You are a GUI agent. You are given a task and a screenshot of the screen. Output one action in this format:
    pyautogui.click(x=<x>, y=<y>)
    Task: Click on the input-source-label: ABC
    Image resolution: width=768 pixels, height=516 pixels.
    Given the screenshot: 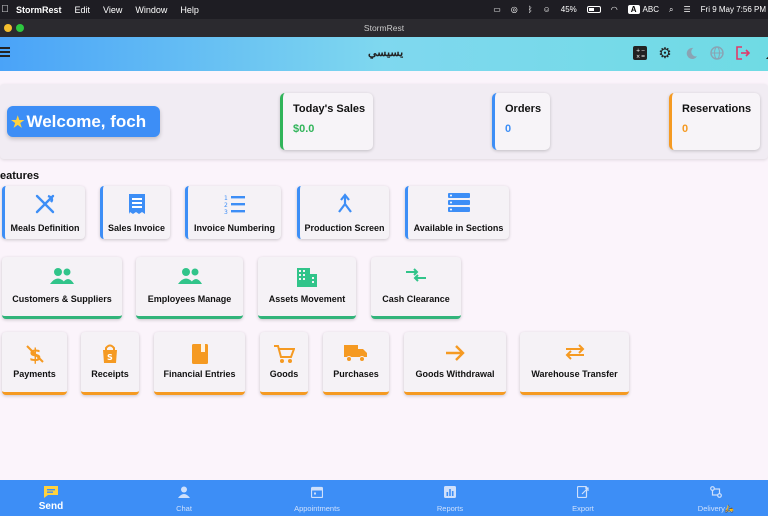 What is the action you would take?
    pyautogui.click(x=651, y=9)
    